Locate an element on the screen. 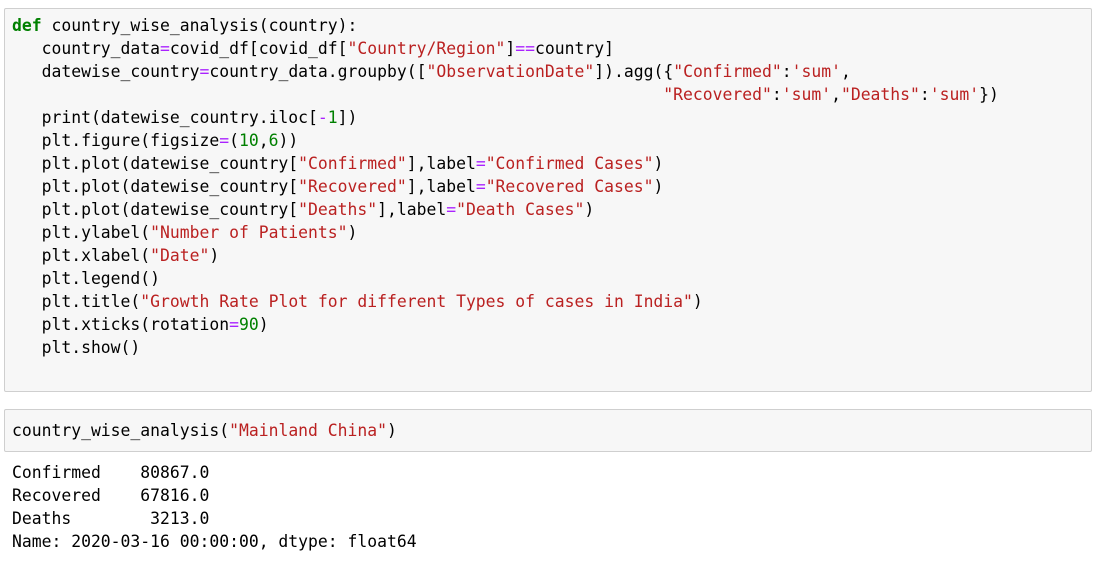  code-token-str: "Mainland China" is located at coordinates (308, 430).